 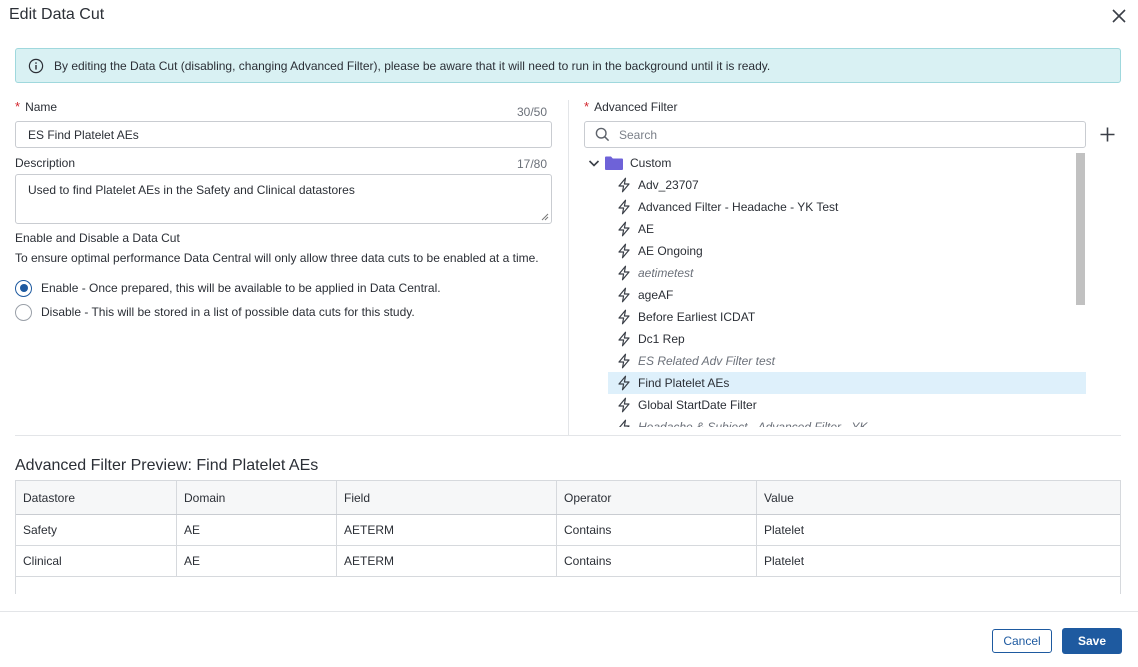 What do you see at coordinates (670, 251) in the screenshot?
I see `tree-item-label: AE Ongoing` at bounding box center [670, 251].